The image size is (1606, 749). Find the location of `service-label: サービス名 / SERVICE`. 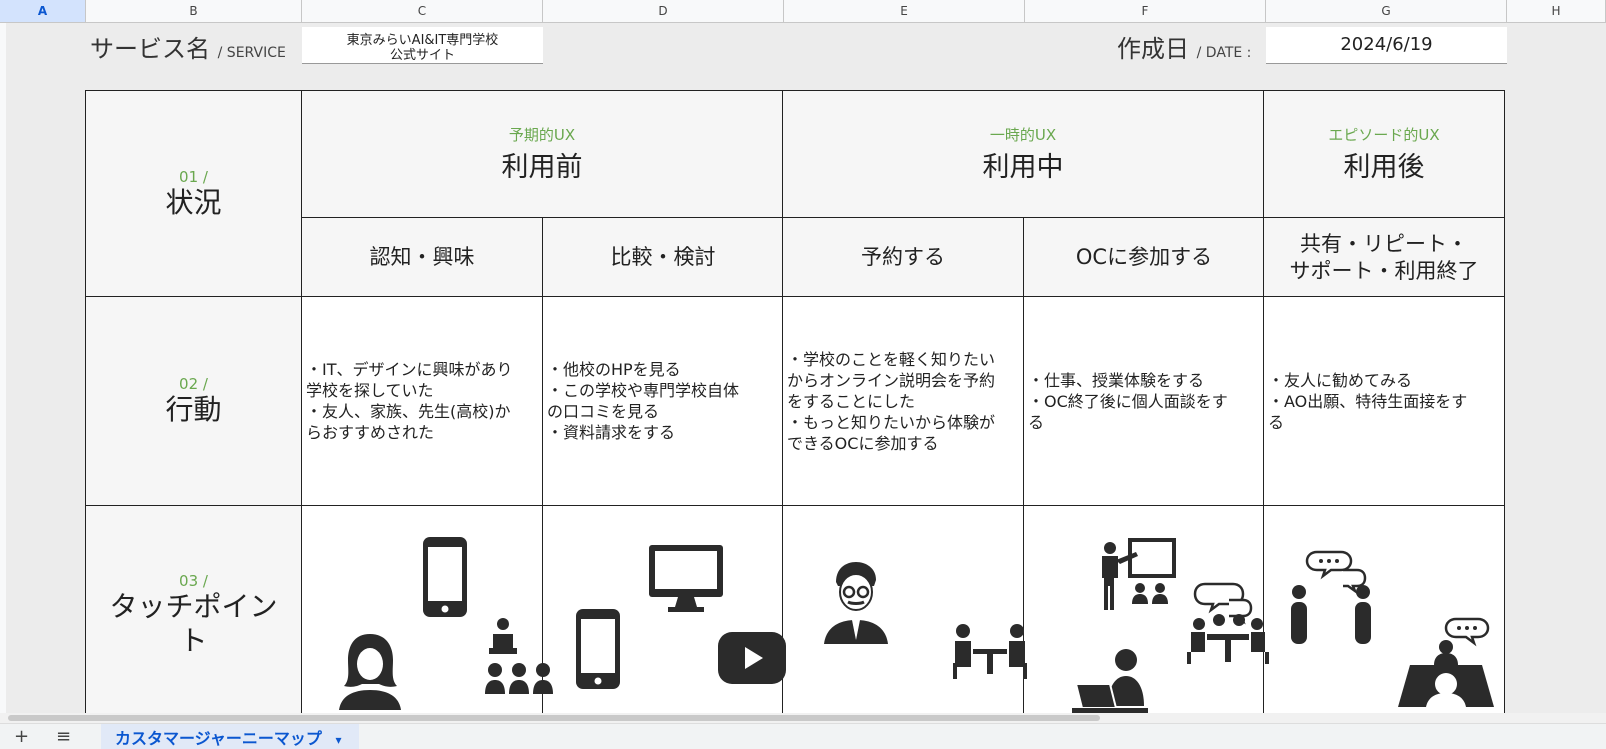

service-label: サービス名 / SERVICE is located at coordinates (188, 49).